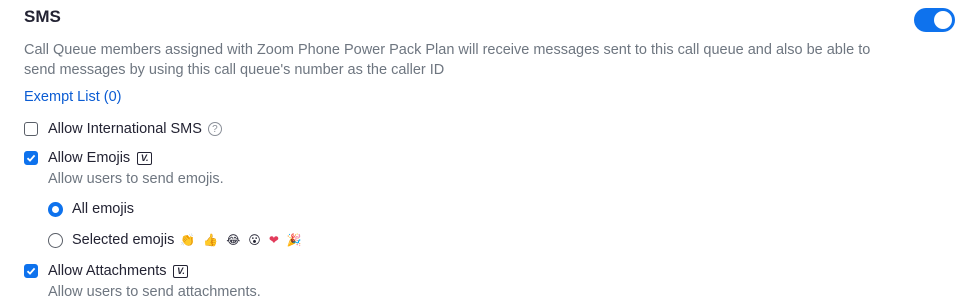  Describe the element at coordinates (73, 97) in the screenshot. I see `exempt-list-link: Exempt List (0)` at that location.